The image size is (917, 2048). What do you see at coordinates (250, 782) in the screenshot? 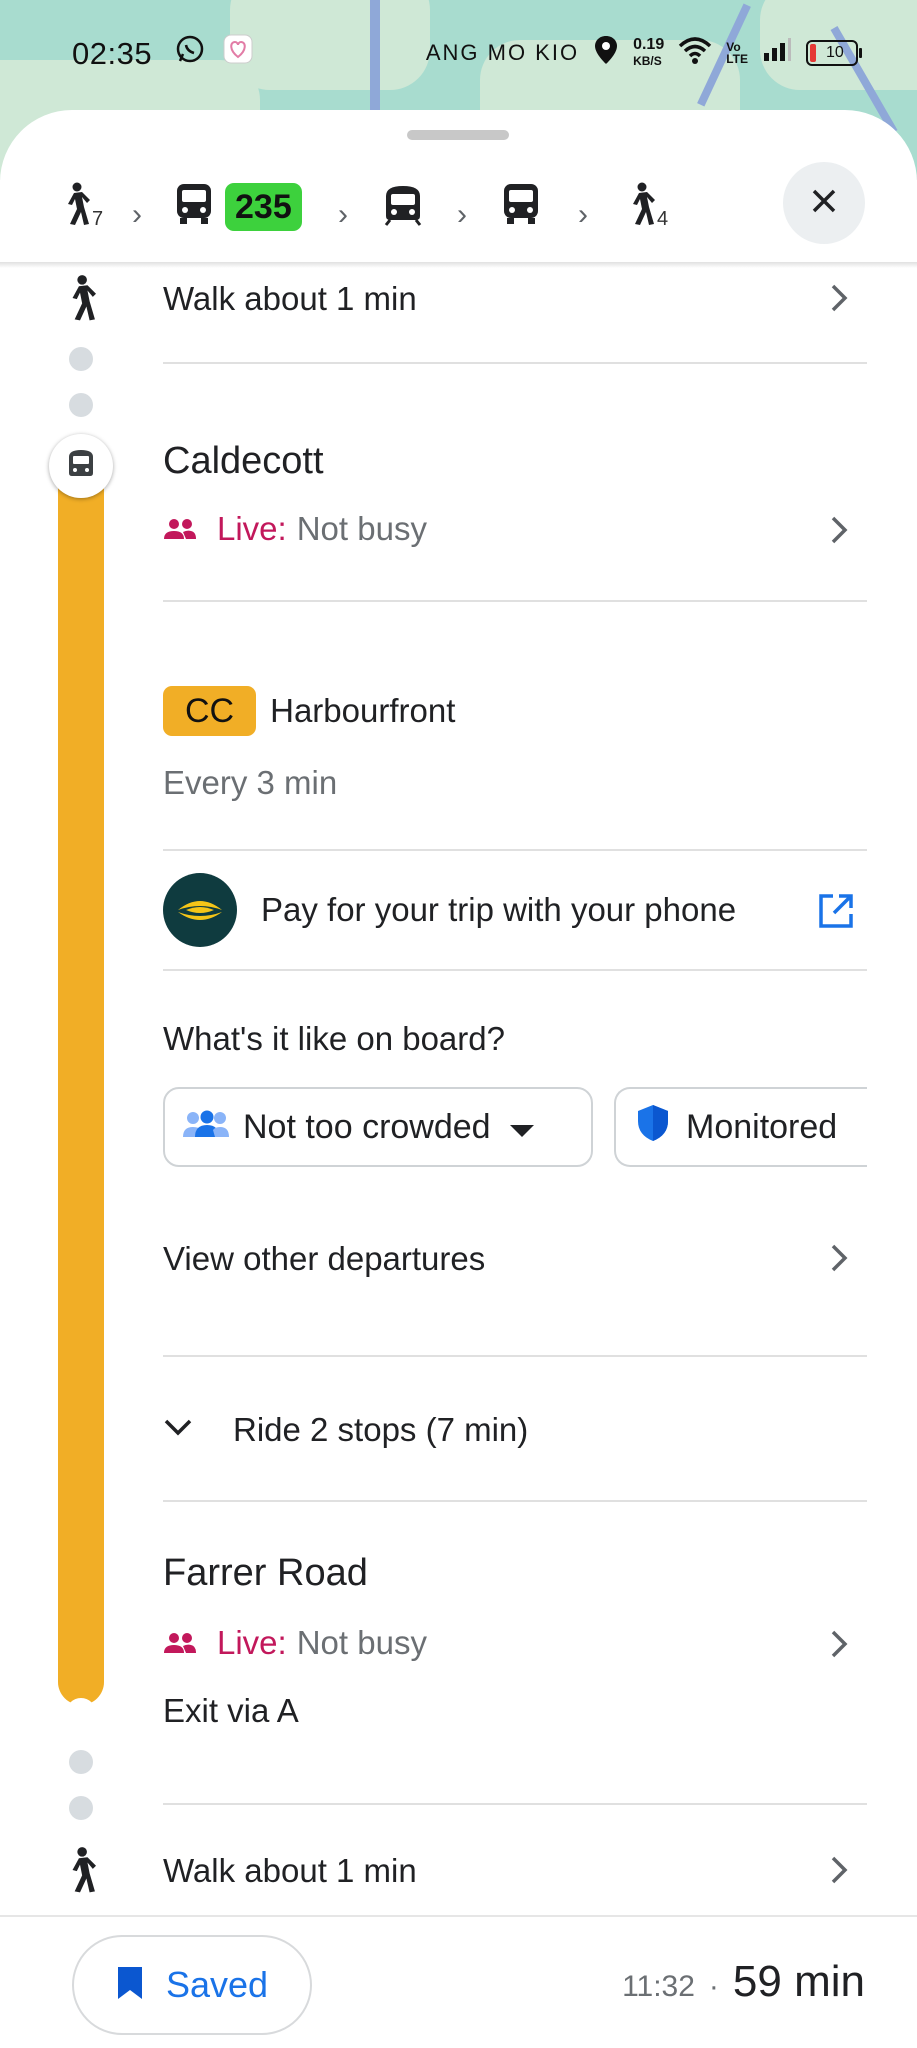
I see `line-frequency: Every 3 min` at bounding box center [250, 782].